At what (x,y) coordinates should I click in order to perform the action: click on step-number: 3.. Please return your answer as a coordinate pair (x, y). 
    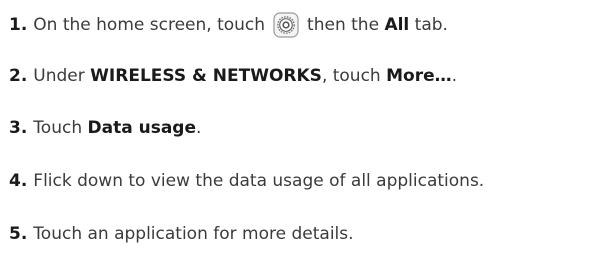
    Looking at the image, I should click on (18, 128).